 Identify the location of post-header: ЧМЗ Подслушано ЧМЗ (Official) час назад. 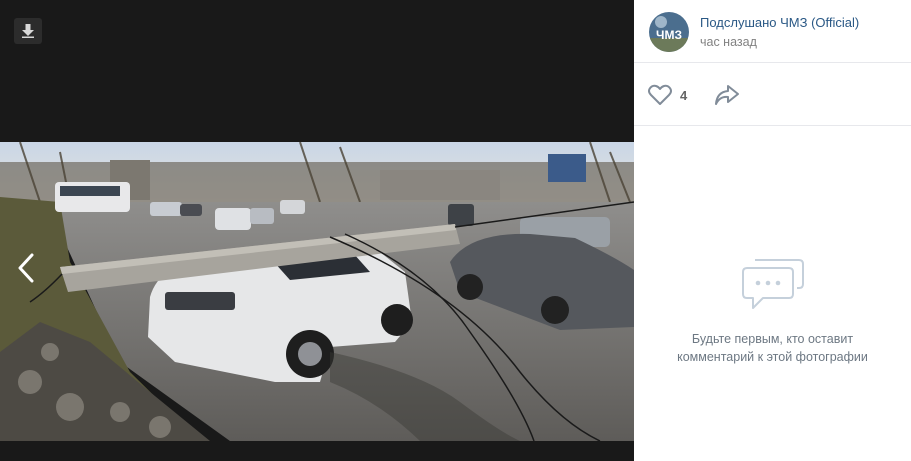
(772, 31).